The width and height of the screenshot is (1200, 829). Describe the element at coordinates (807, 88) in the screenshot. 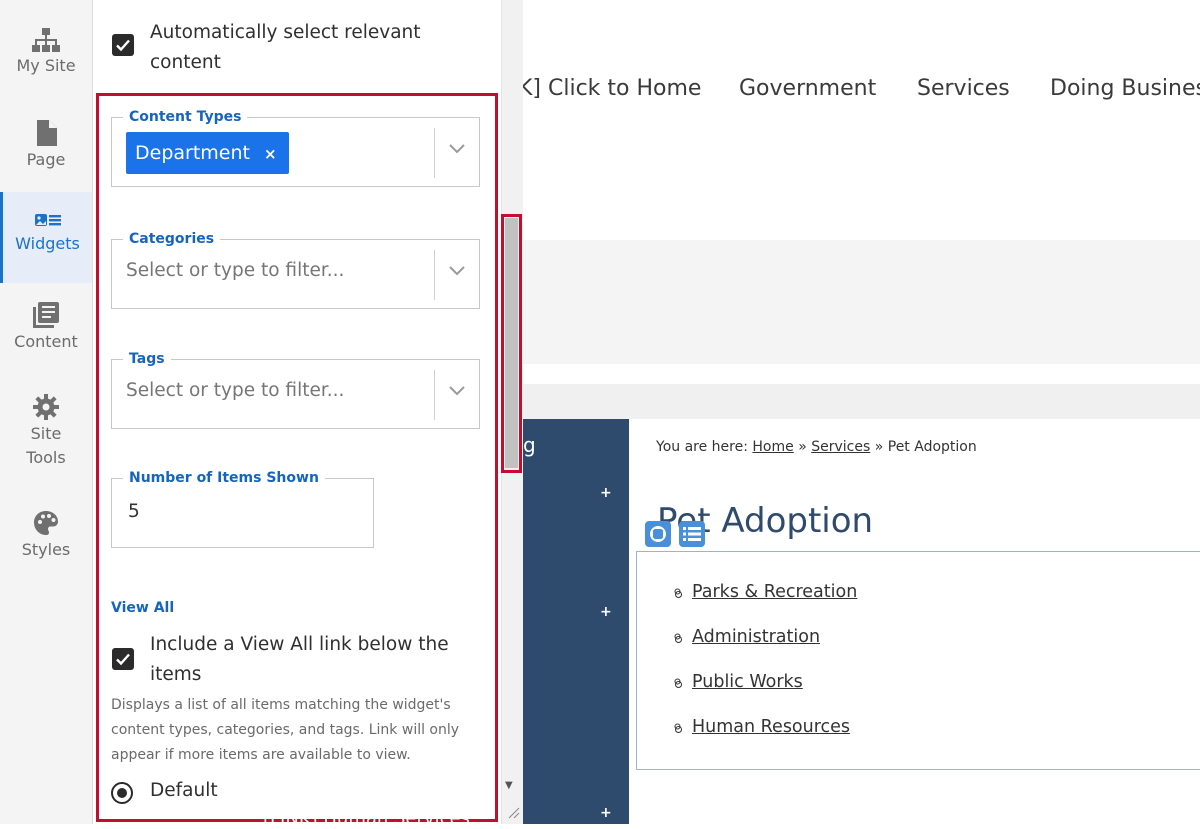

I see `topnav-government-link: Government` at that location.